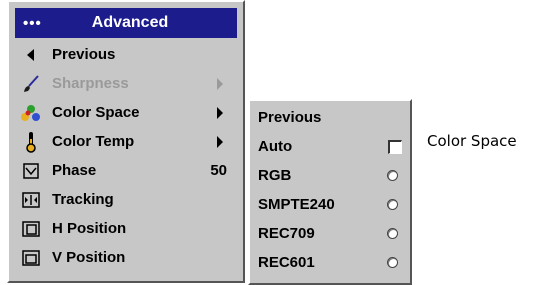 The height and width of the screenshot is (285, 535). I want to click on auto-checkbox, so click(395, 146).